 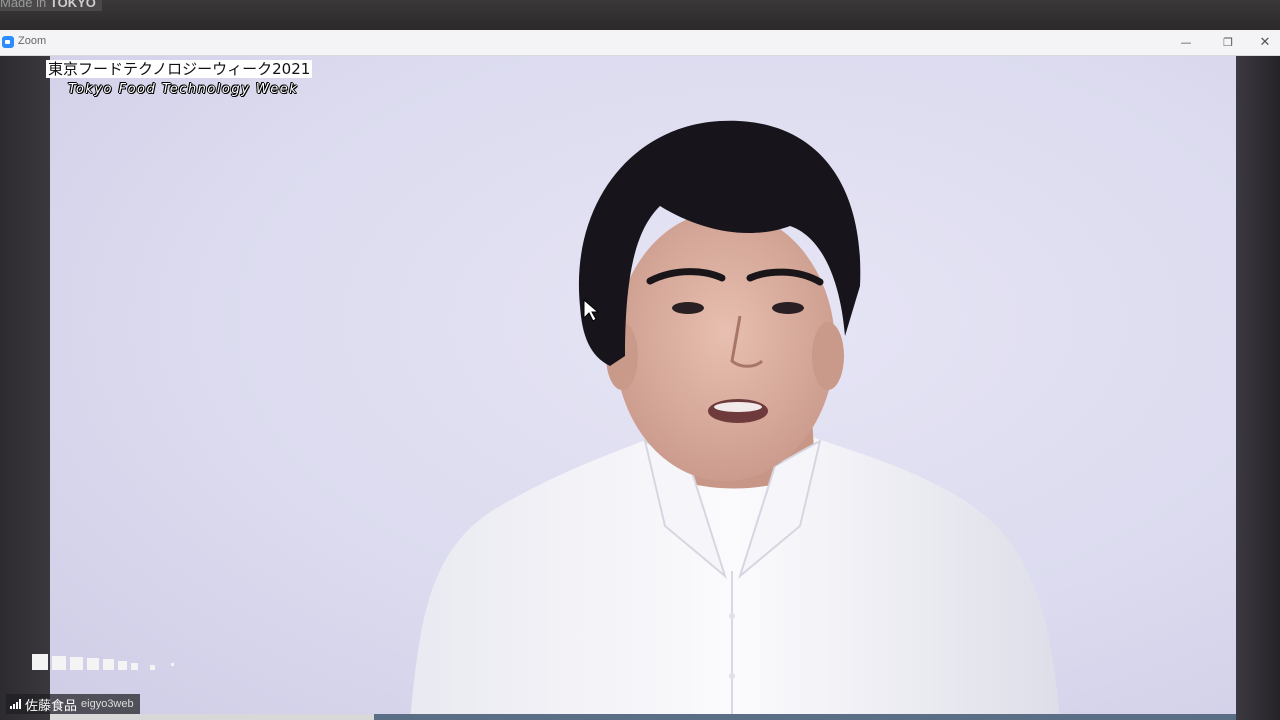 What do you see at coordinates (8, 42) in the screenshot?
I see `zoom-logo-icon` at bounding box center [8, 42].